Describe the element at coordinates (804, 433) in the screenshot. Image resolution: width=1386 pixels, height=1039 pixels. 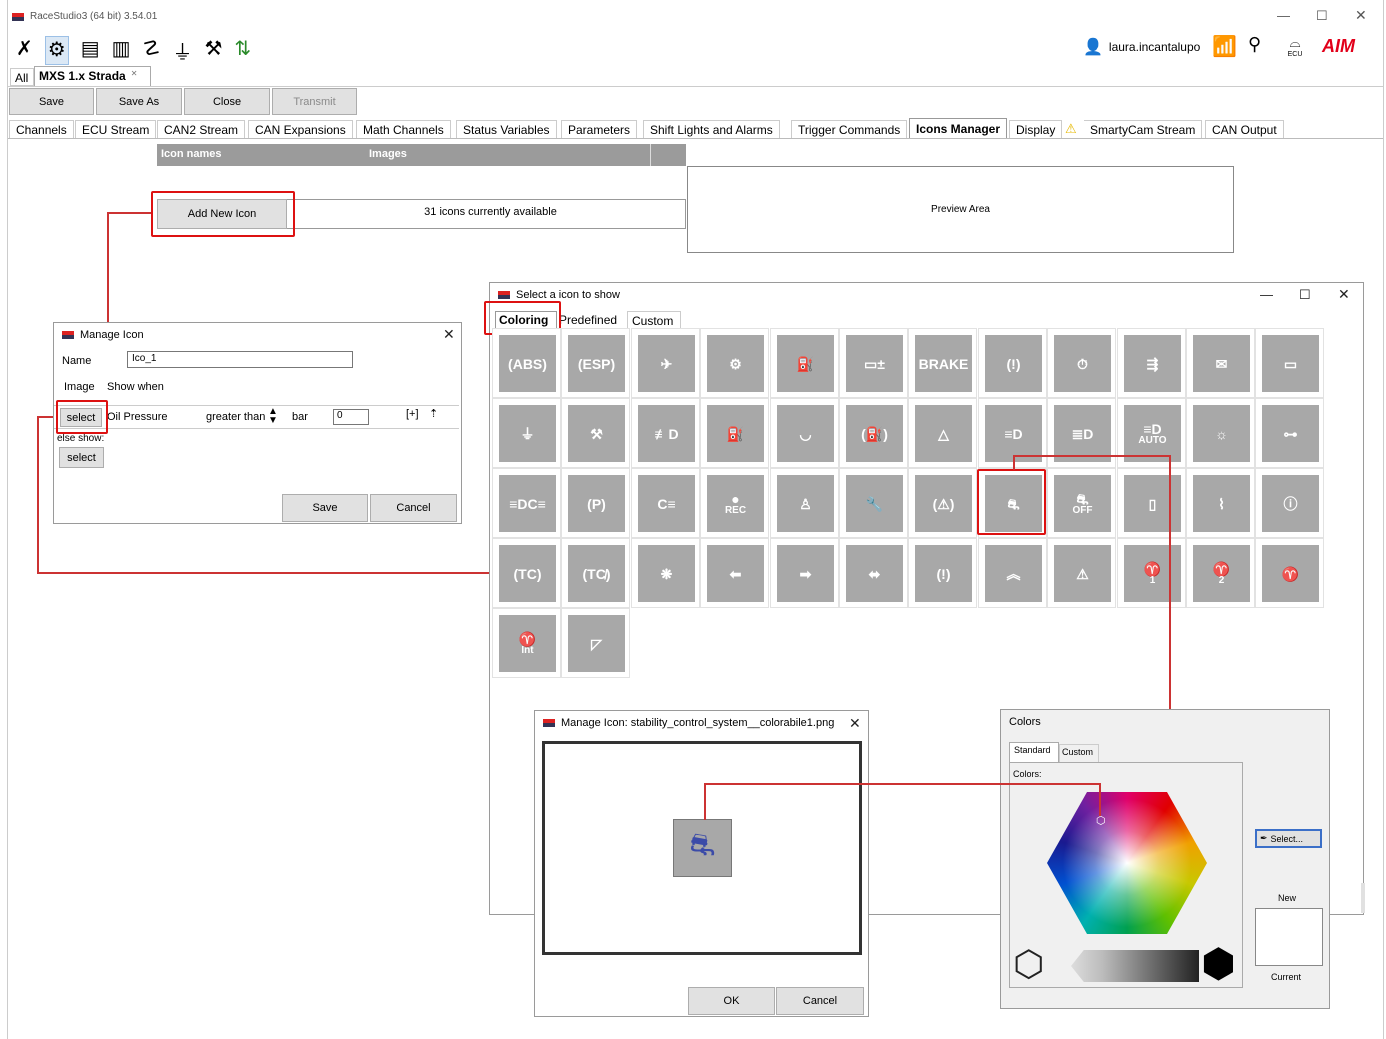
I see `icon-cell: ◡` at that location.